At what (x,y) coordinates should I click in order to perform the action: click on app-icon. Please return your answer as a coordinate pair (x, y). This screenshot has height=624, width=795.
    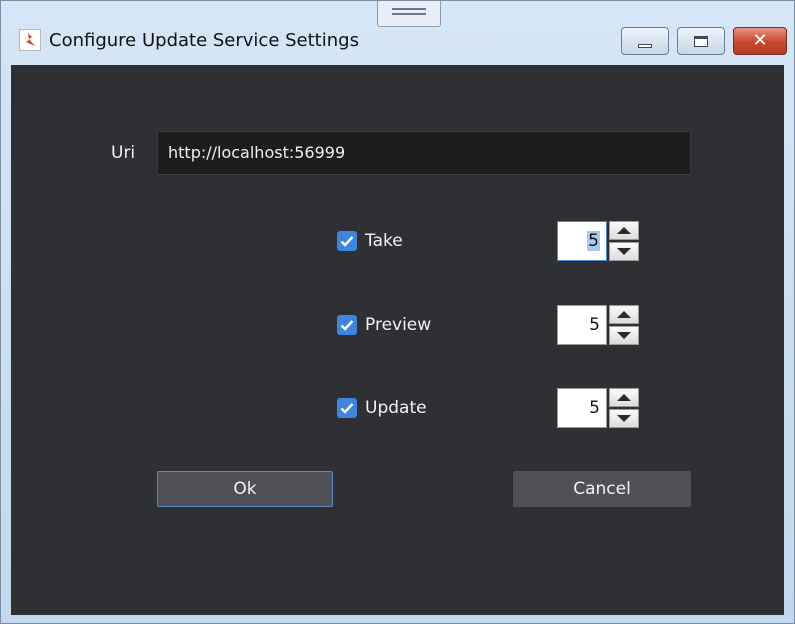
    Looking at the image, I should click on (30, 40).